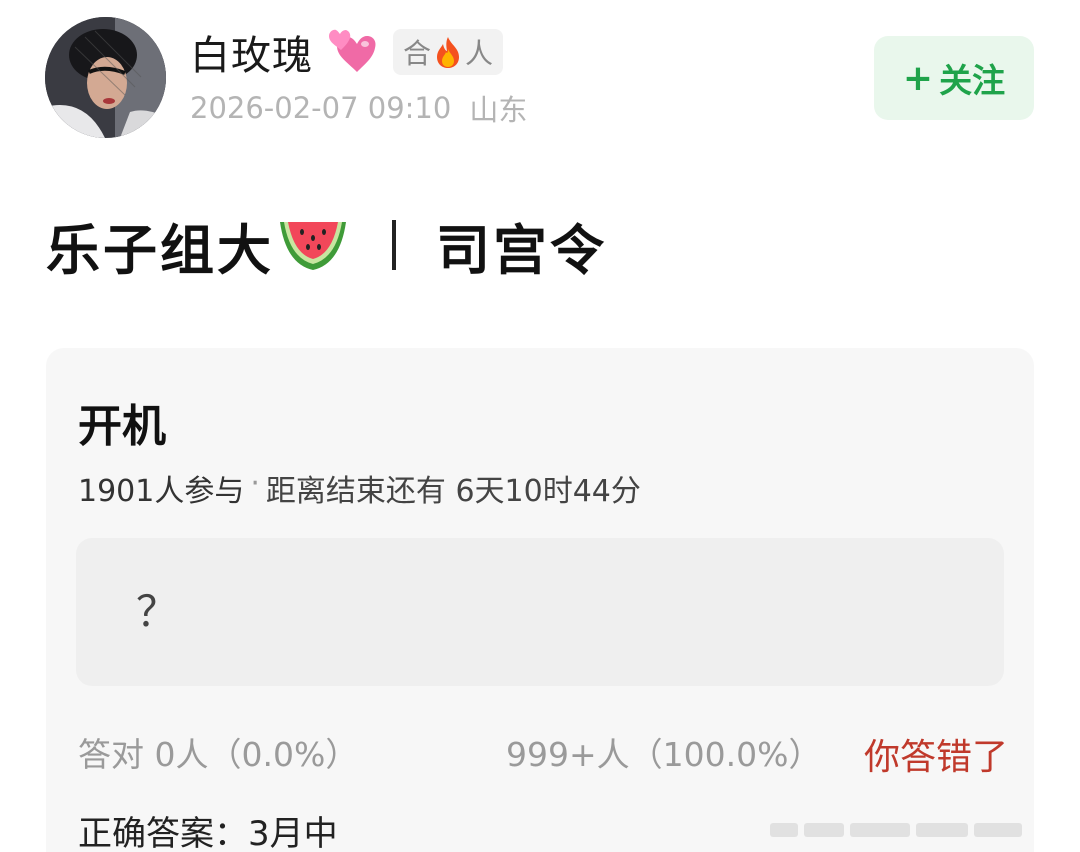  I want to click on quiz-stats: 答对 0人（0.0%） 999+人（100.0%） 你答错了, so click(543, 753).